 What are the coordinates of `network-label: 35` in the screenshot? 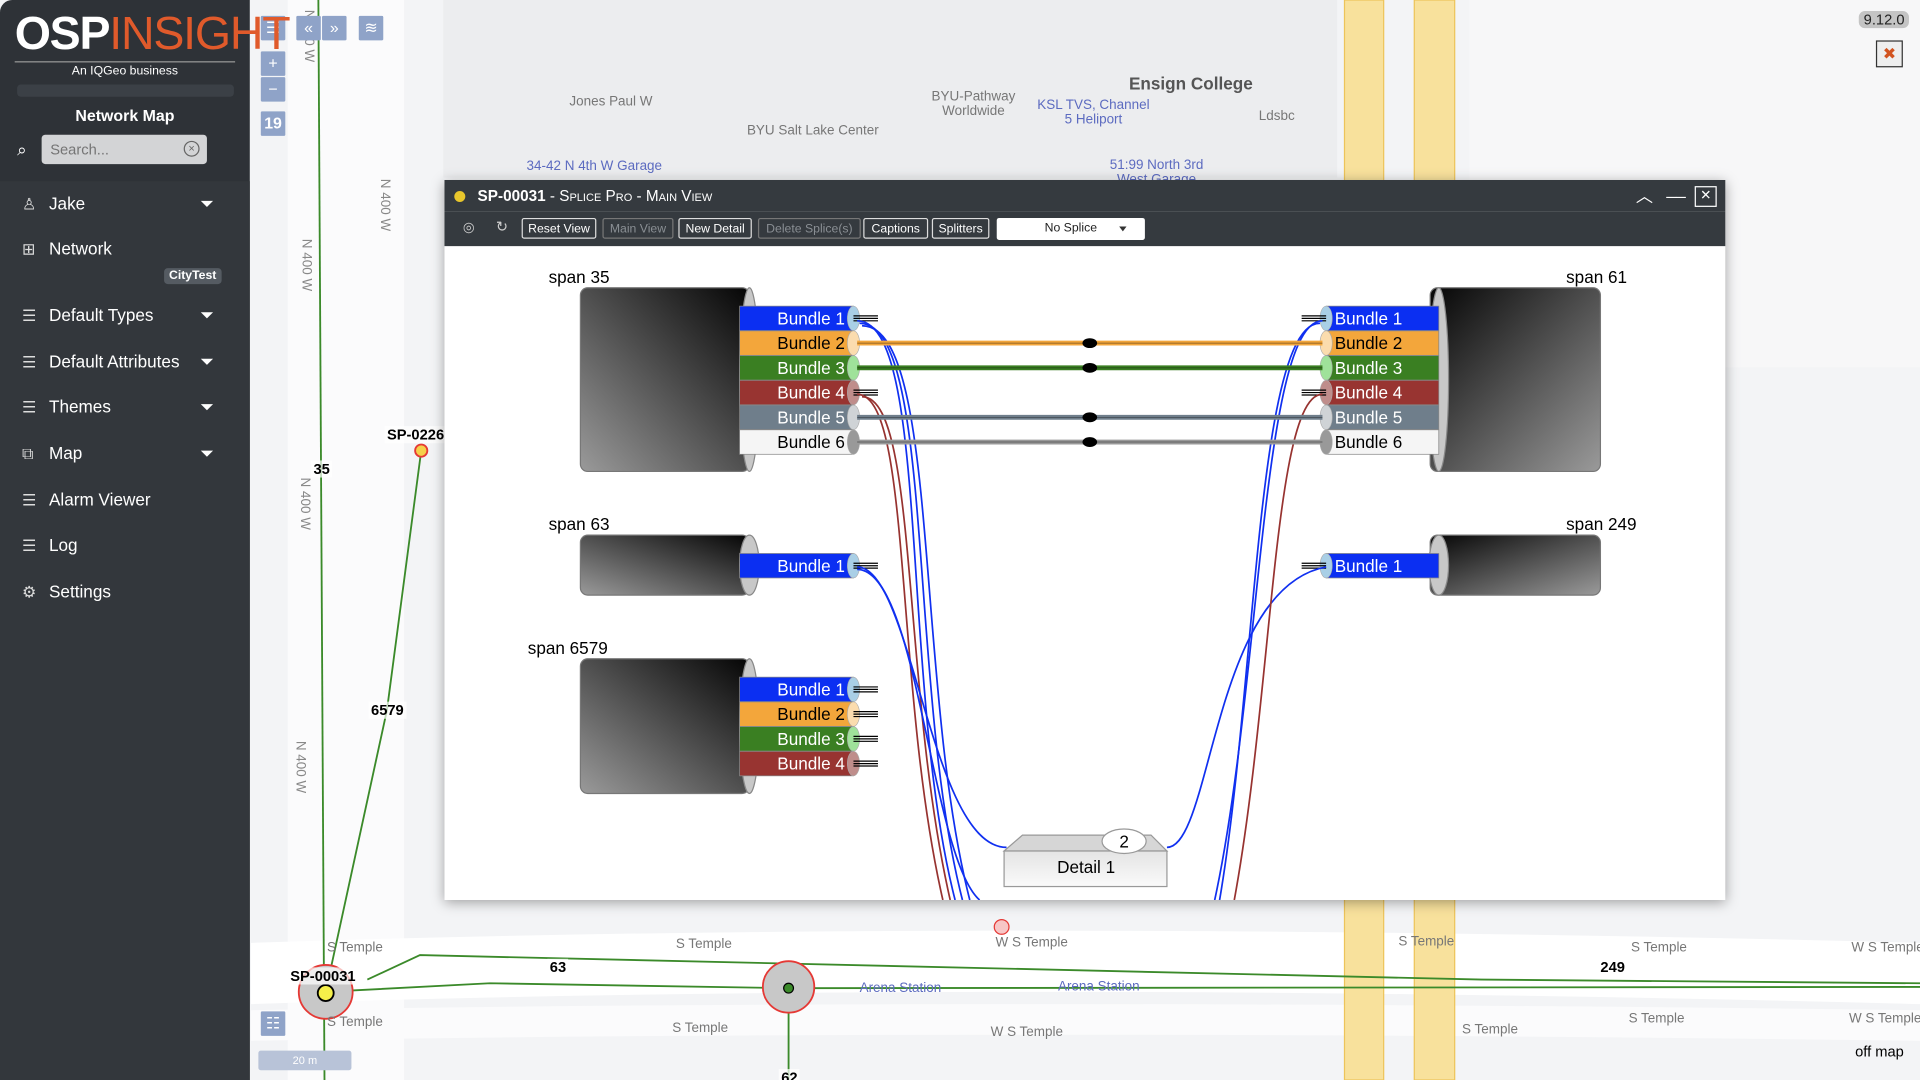 It's located at (322, 469).